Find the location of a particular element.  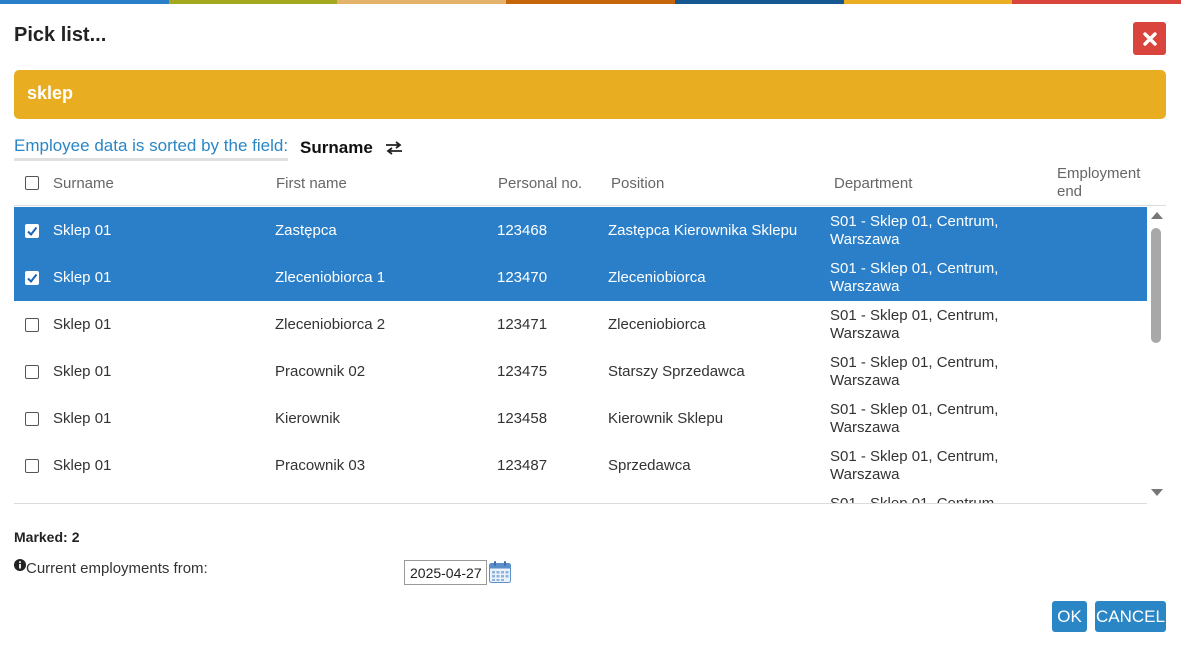

info-icon is located at coordinates (20, 565).